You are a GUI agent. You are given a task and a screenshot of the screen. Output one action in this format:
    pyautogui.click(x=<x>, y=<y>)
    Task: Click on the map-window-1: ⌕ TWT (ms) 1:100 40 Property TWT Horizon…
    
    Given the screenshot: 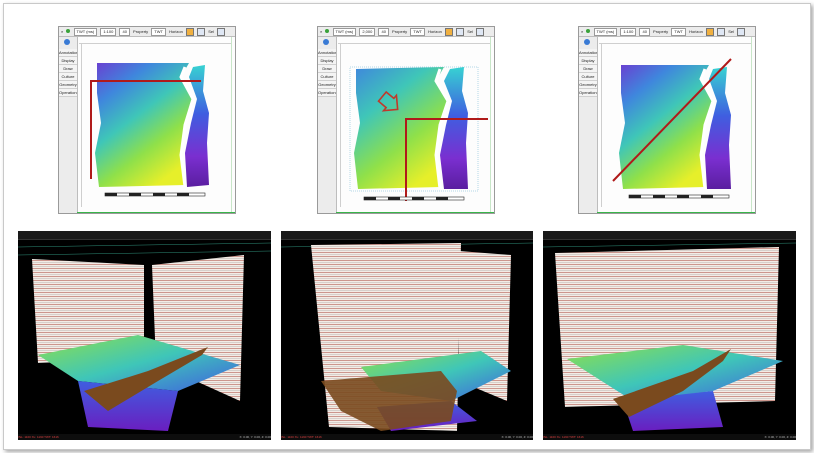 What is the action you would take?
    pyautogui.click(x=147, y=120)
    